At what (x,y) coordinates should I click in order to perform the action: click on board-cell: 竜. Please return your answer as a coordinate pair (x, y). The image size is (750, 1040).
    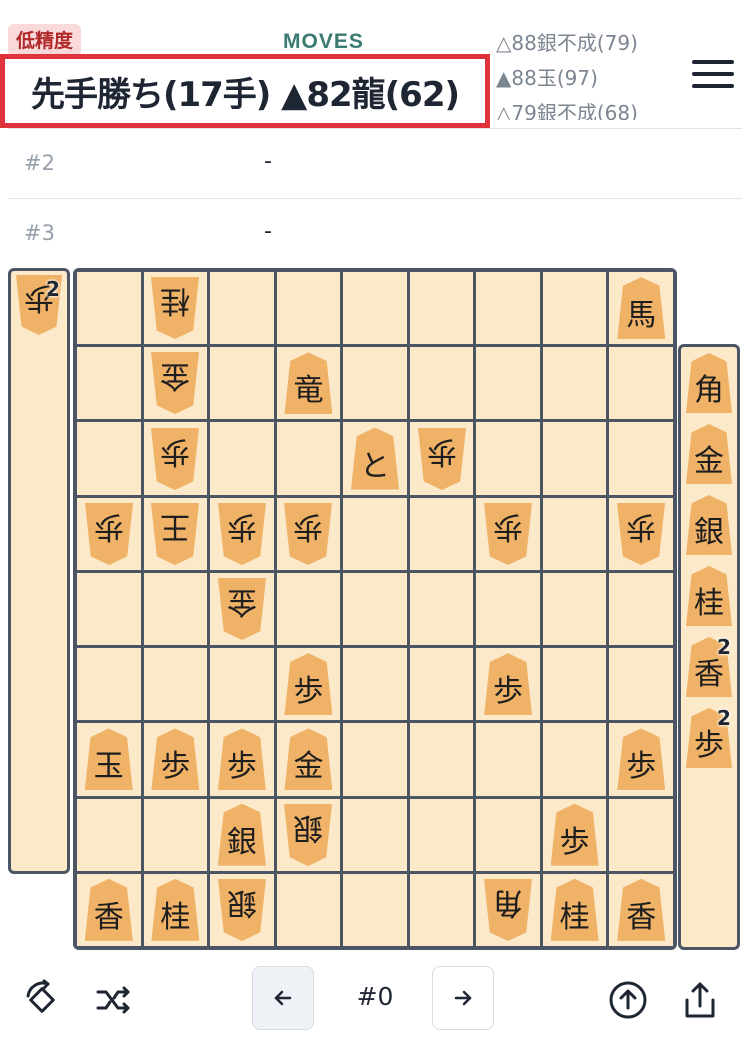
    Looking at the image, I should click on (308, 383).